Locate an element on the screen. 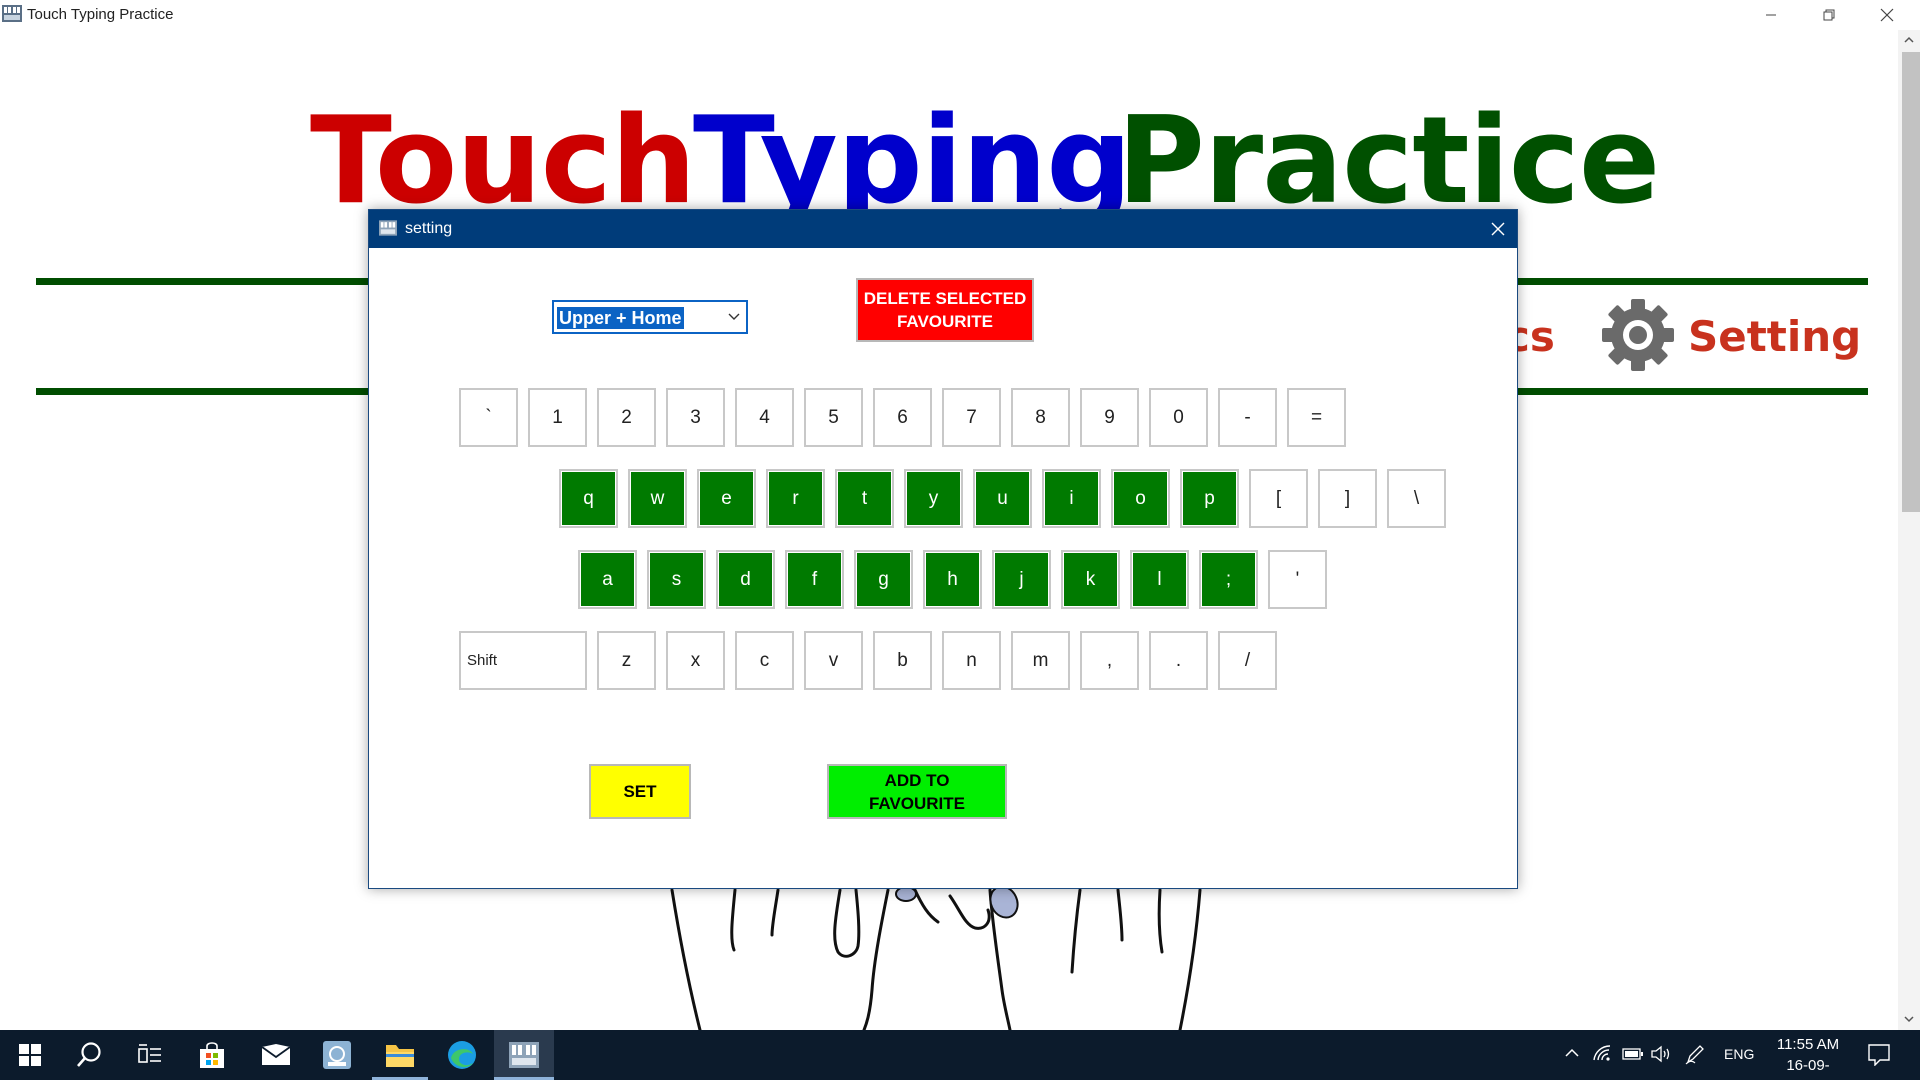  close-button is located at coordinates (1887, 15).